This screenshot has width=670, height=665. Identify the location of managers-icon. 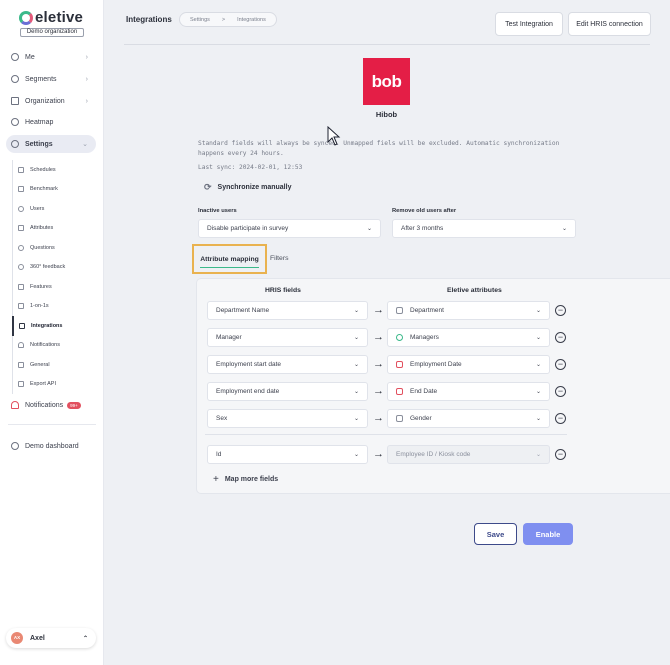
(399, 337).